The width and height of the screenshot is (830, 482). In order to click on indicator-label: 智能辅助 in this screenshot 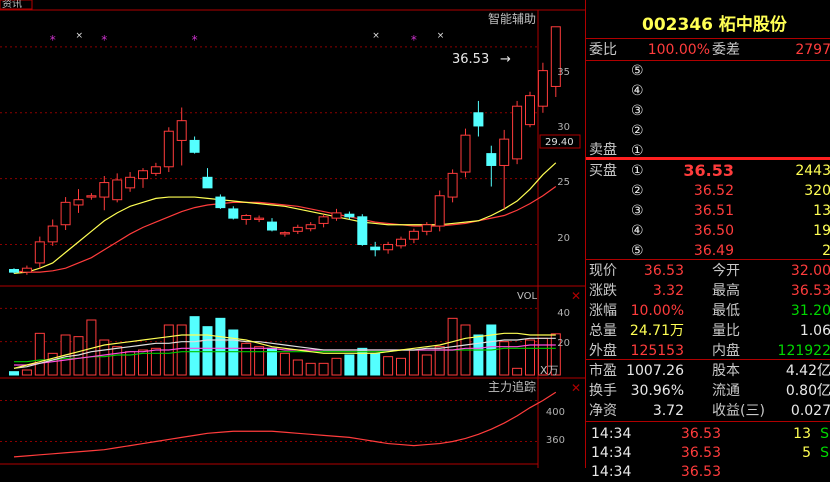, I will do `click(512, 18)`.